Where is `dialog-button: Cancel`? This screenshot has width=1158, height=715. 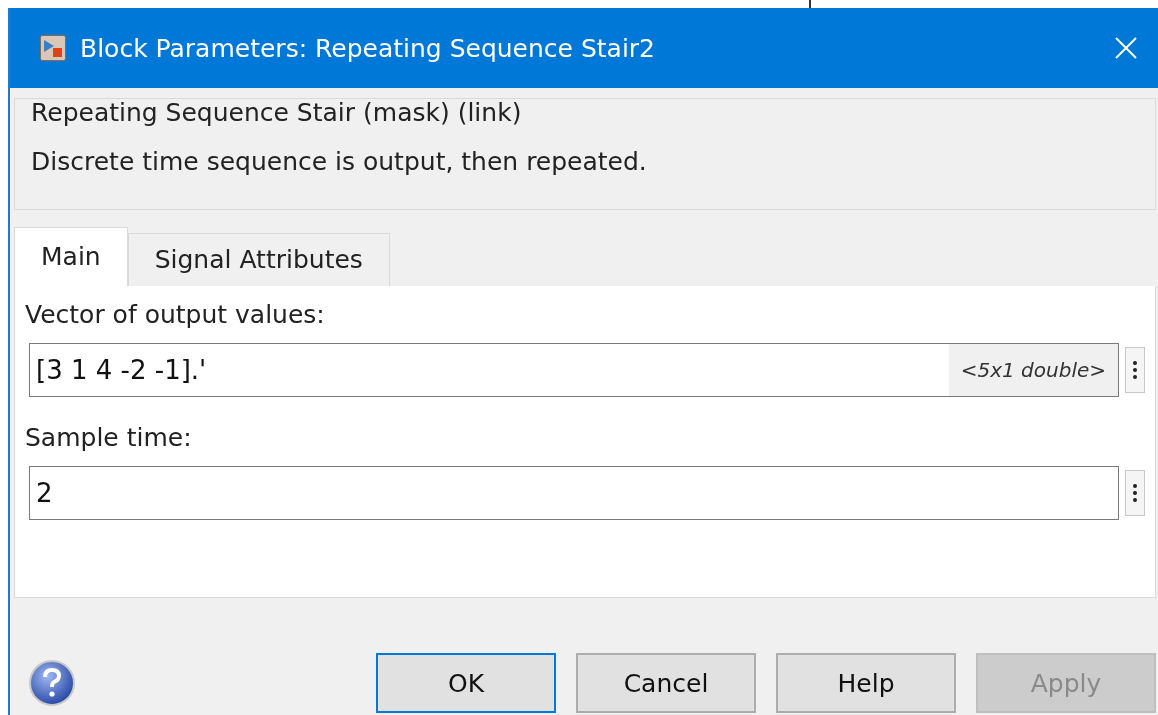
dialog-button: Cancel is located at coordinates (666, 683).